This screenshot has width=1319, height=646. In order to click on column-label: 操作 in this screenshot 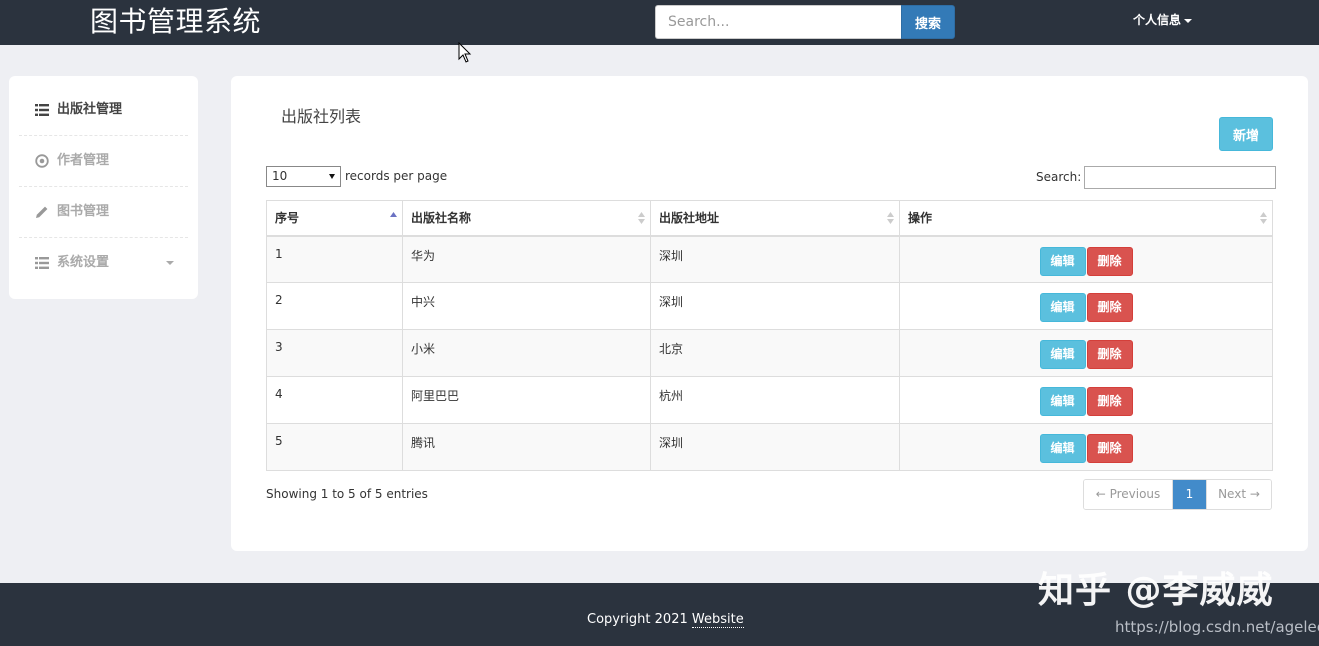, I will do `click(920, 218)`.